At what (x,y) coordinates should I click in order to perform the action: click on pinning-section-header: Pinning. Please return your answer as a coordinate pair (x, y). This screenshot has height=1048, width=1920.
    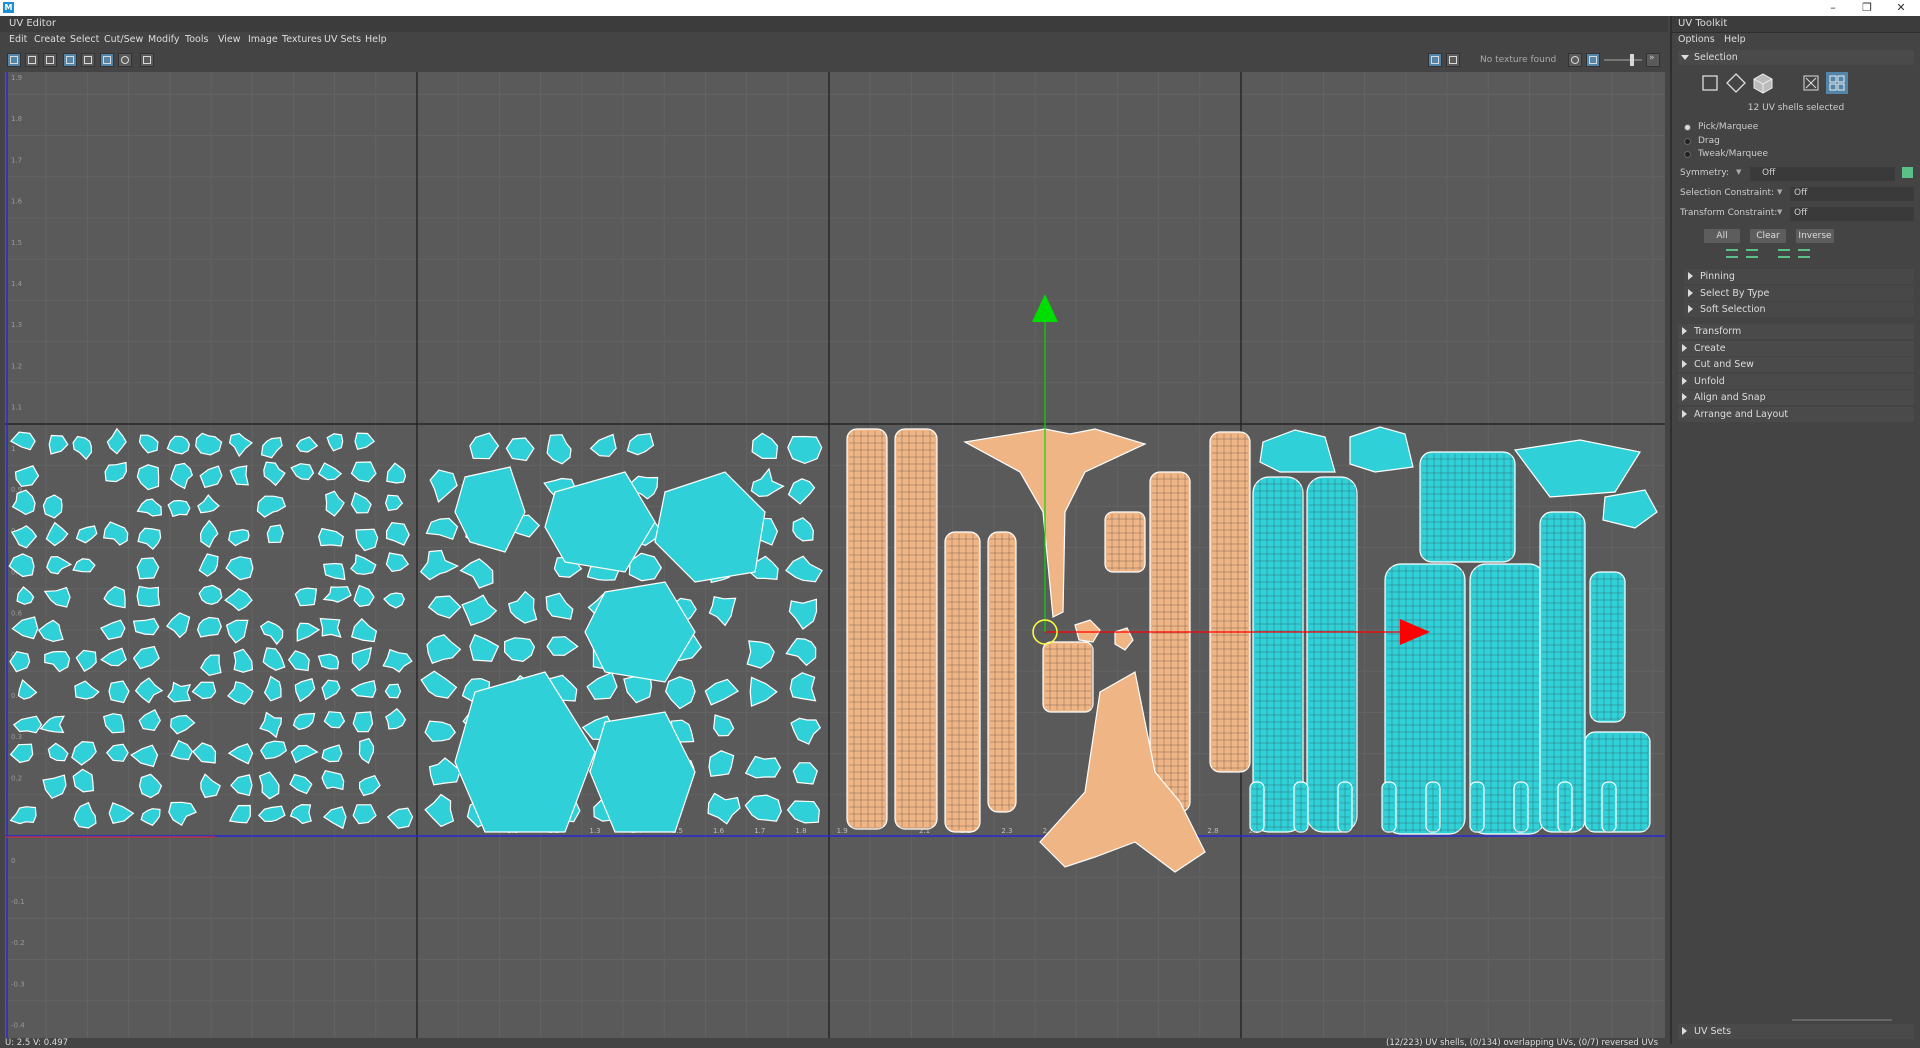
    Looking at the image, I should click on (1799, 276).